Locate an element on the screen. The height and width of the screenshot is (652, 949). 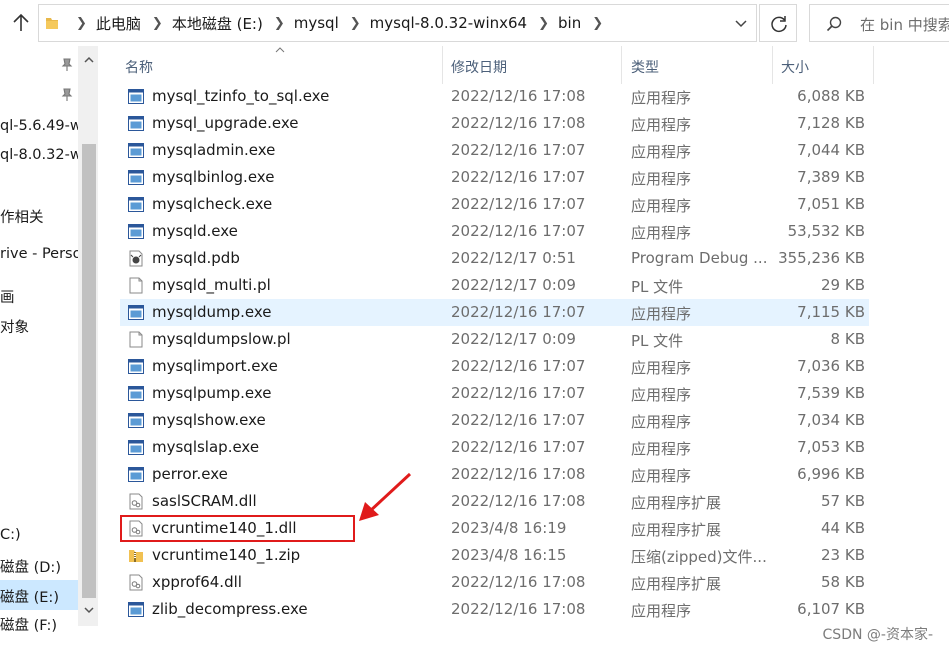
nav-item: rive - Perso is located at coordinates (40, 254).